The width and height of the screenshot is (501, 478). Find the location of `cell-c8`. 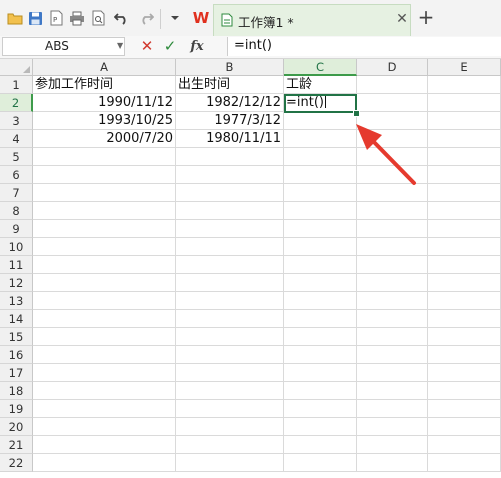

cell-c8 is located at coordinates (320, 211).